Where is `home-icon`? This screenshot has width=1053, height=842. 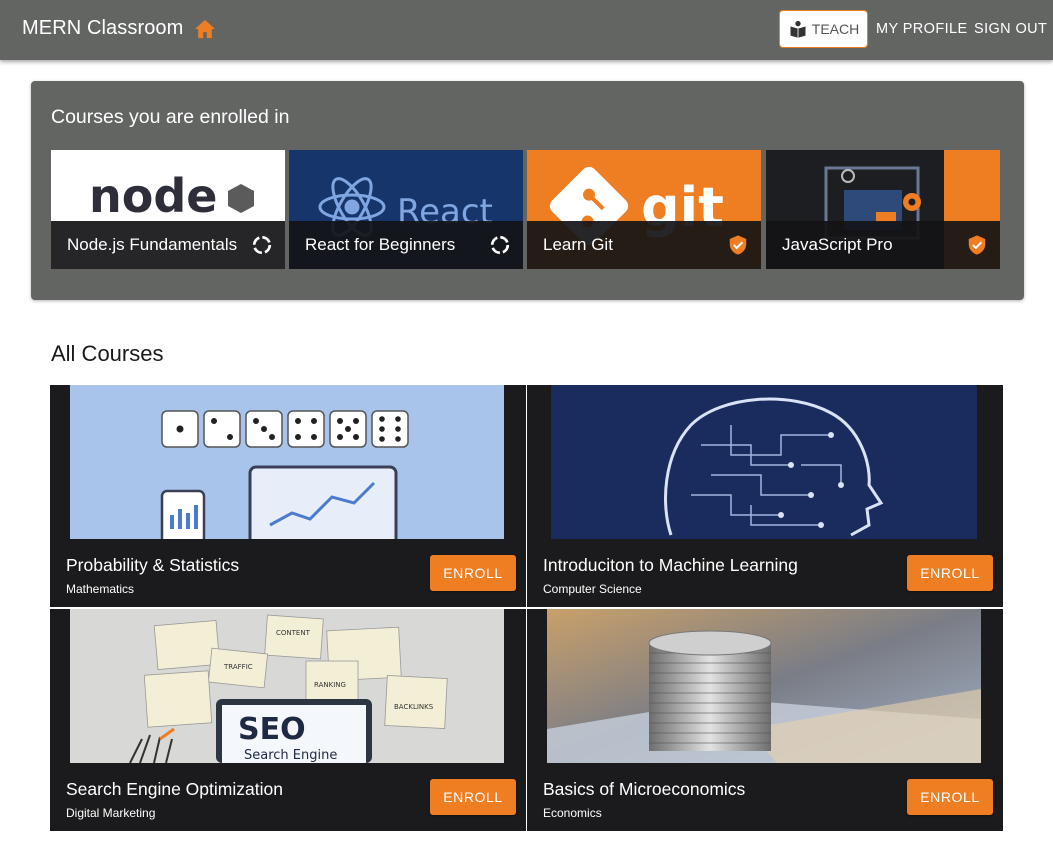
home-icon is located at coordinates (205, 29).